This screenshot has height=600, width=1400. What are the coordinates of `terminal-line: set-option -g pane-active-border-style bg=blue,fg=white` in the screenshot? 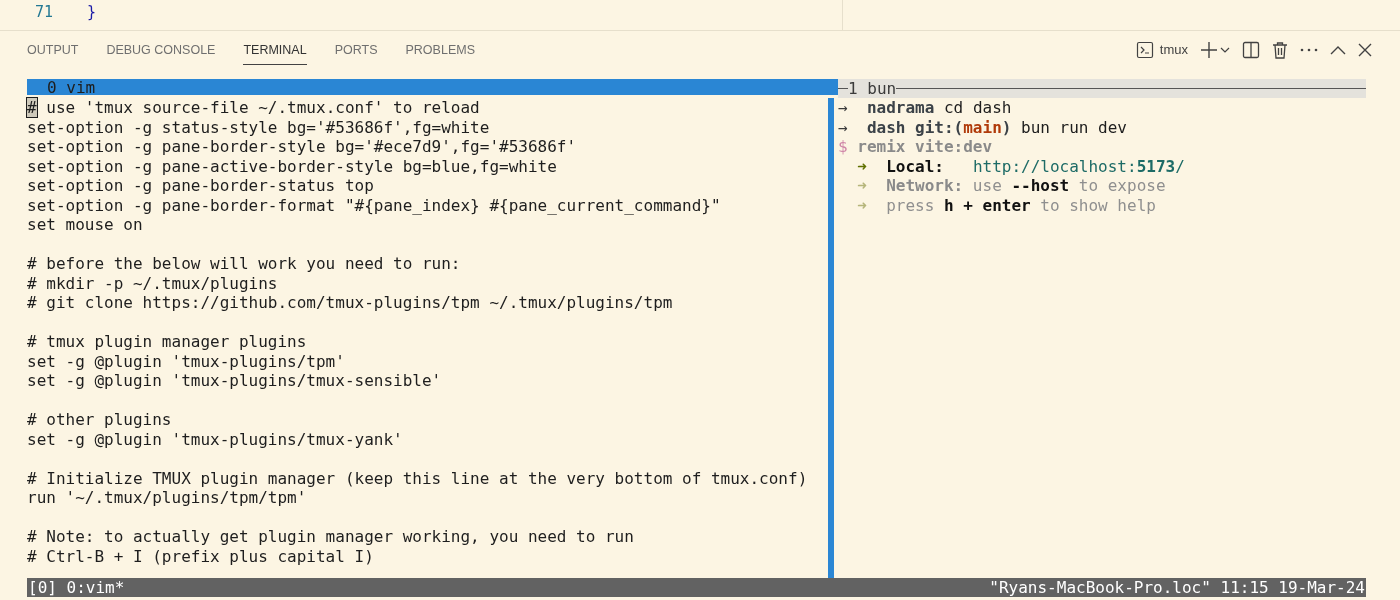 It's located at (292, 166).